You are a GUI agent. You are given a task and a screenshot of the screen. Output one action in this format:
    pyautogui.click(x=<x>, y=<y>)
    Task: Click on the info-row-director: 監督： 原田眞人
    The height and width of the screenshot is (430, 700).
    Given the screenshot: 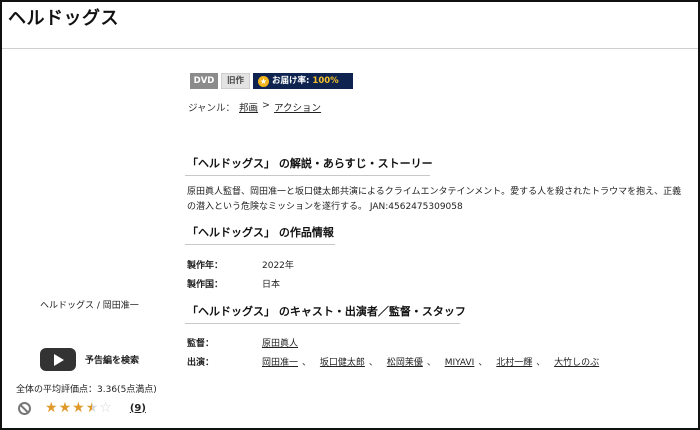 What is the action you would take?
    pyautogui.click(x=244, y=342)
    